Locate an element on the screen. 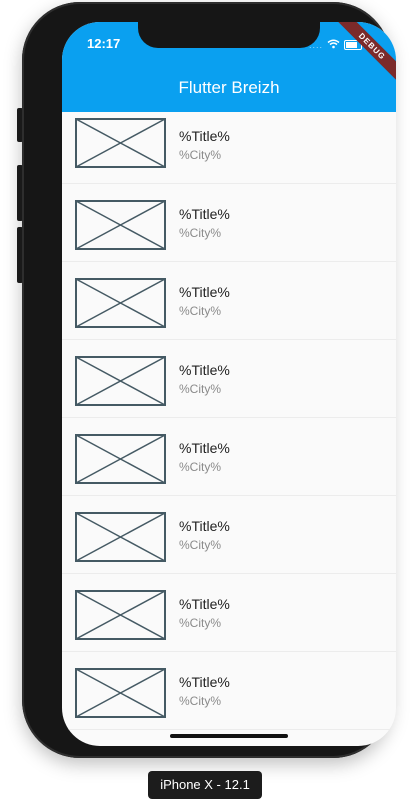 Image resolution: width=419 pixels, height=805 pixels. wifi-icon is located at coordinates (333, 45).